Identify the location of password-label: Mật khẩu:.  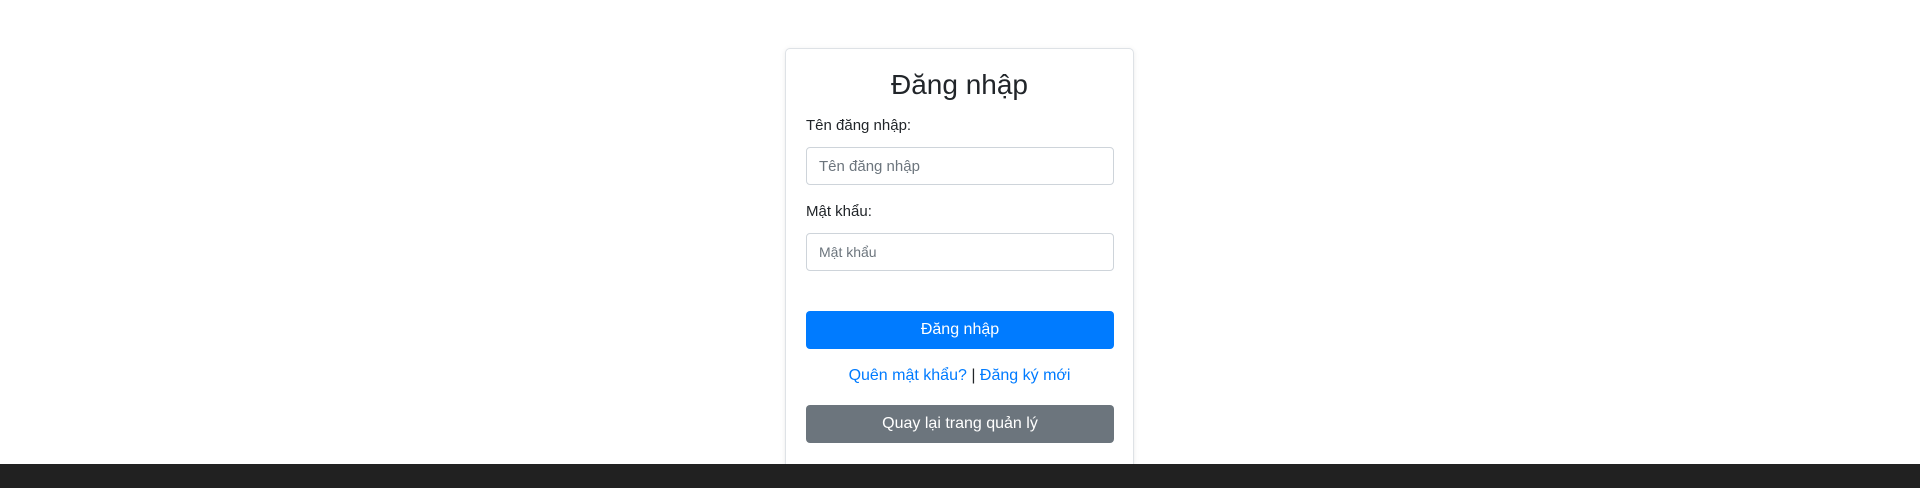
(839, 211).